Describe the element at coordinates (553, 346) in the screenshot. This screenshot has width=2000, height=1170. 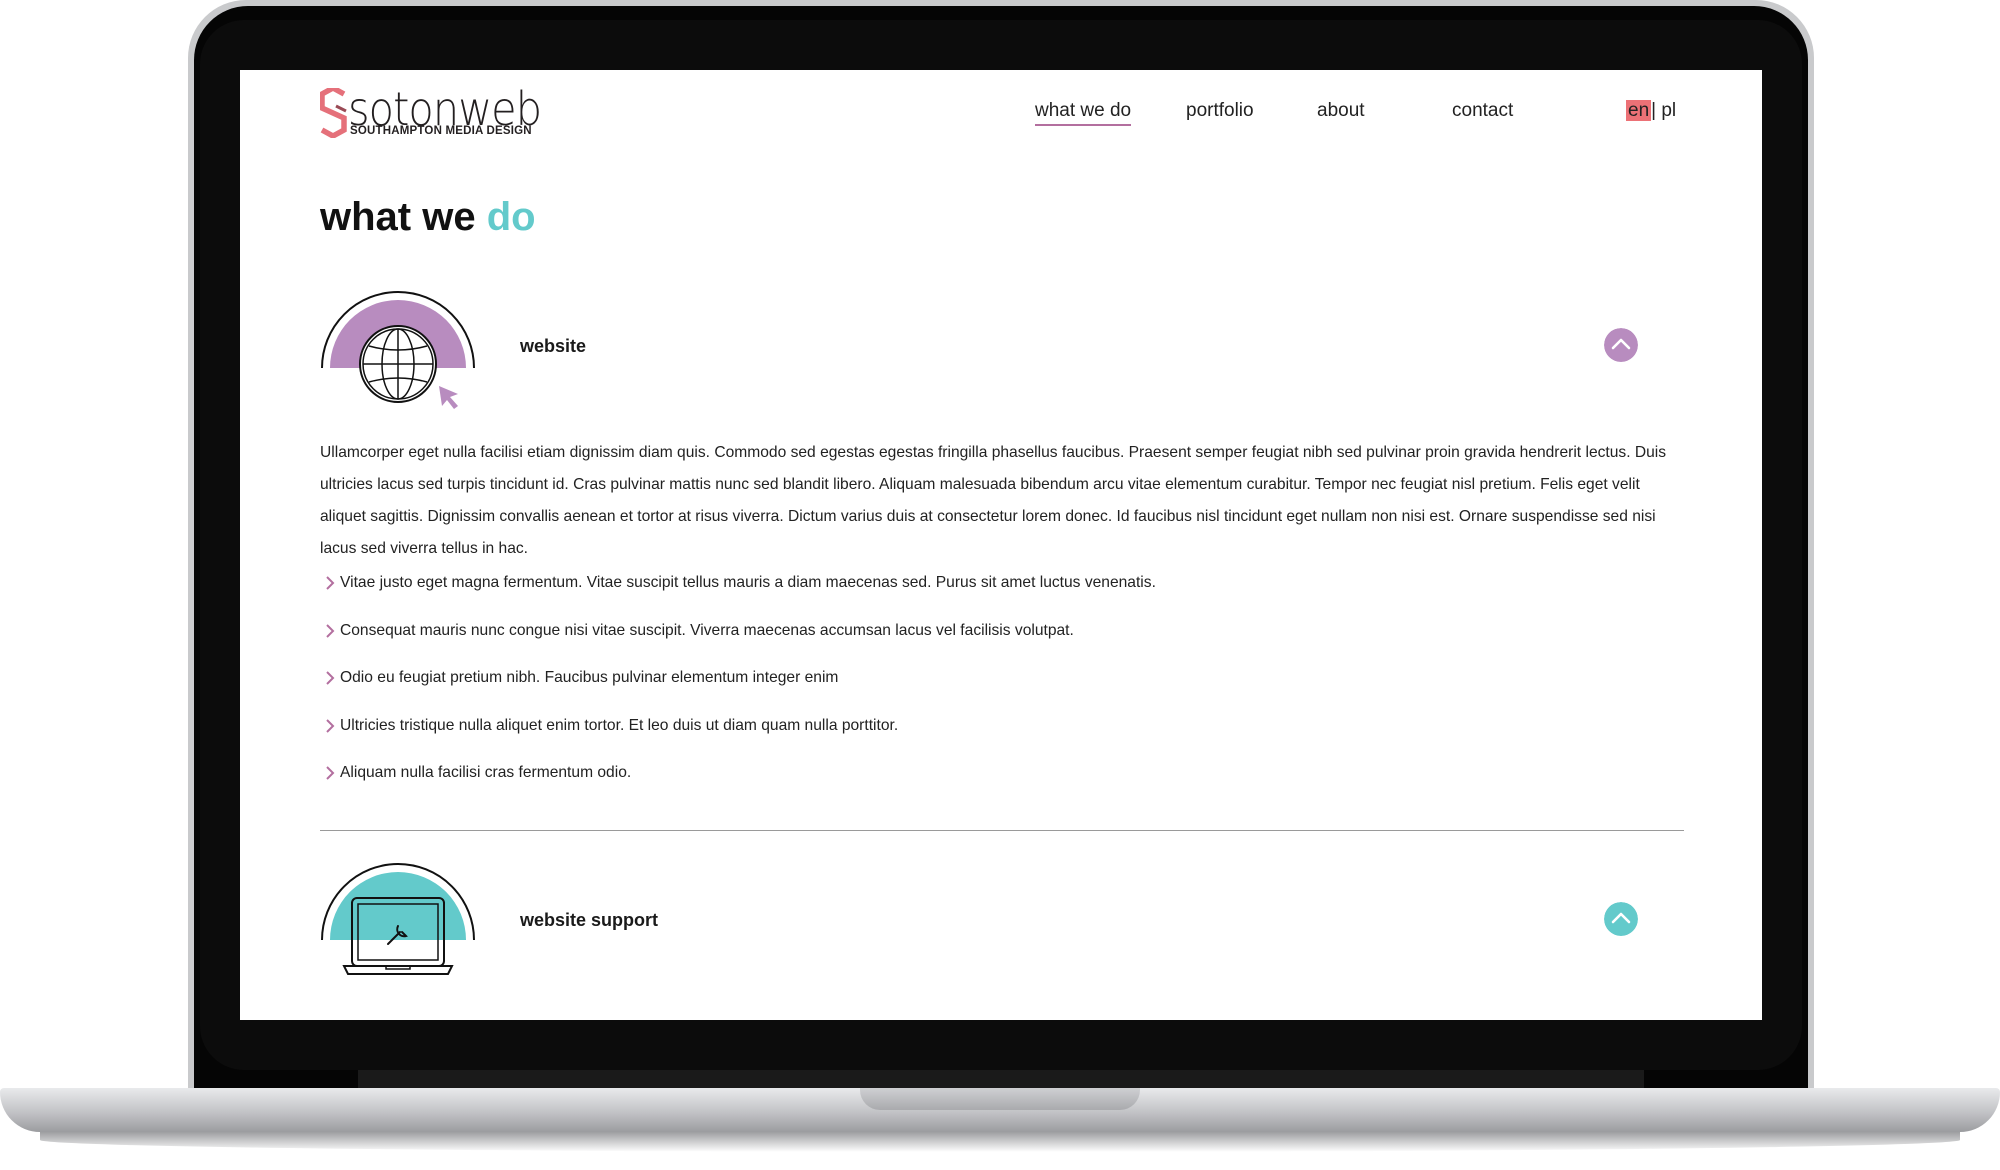
I see `section-heading-website: website` at that location.